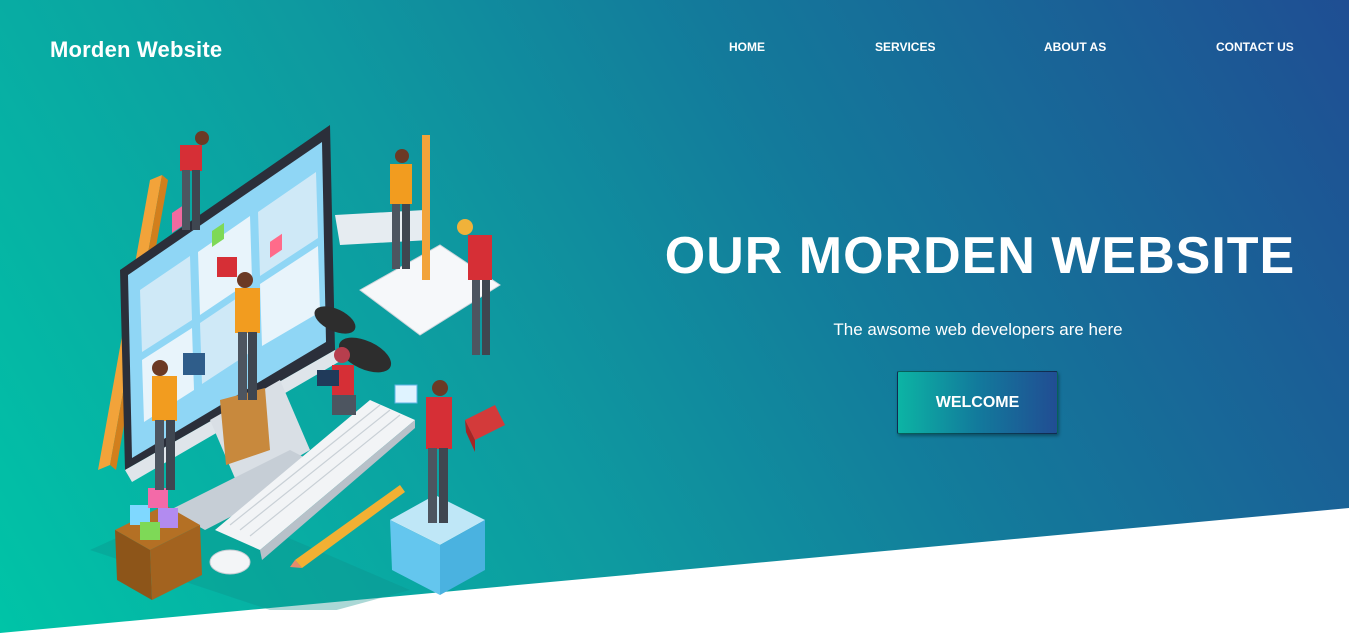  I want to click on main-nav: HOME SERVICES ABOUT AS CONTACT US, so click(674, 48).